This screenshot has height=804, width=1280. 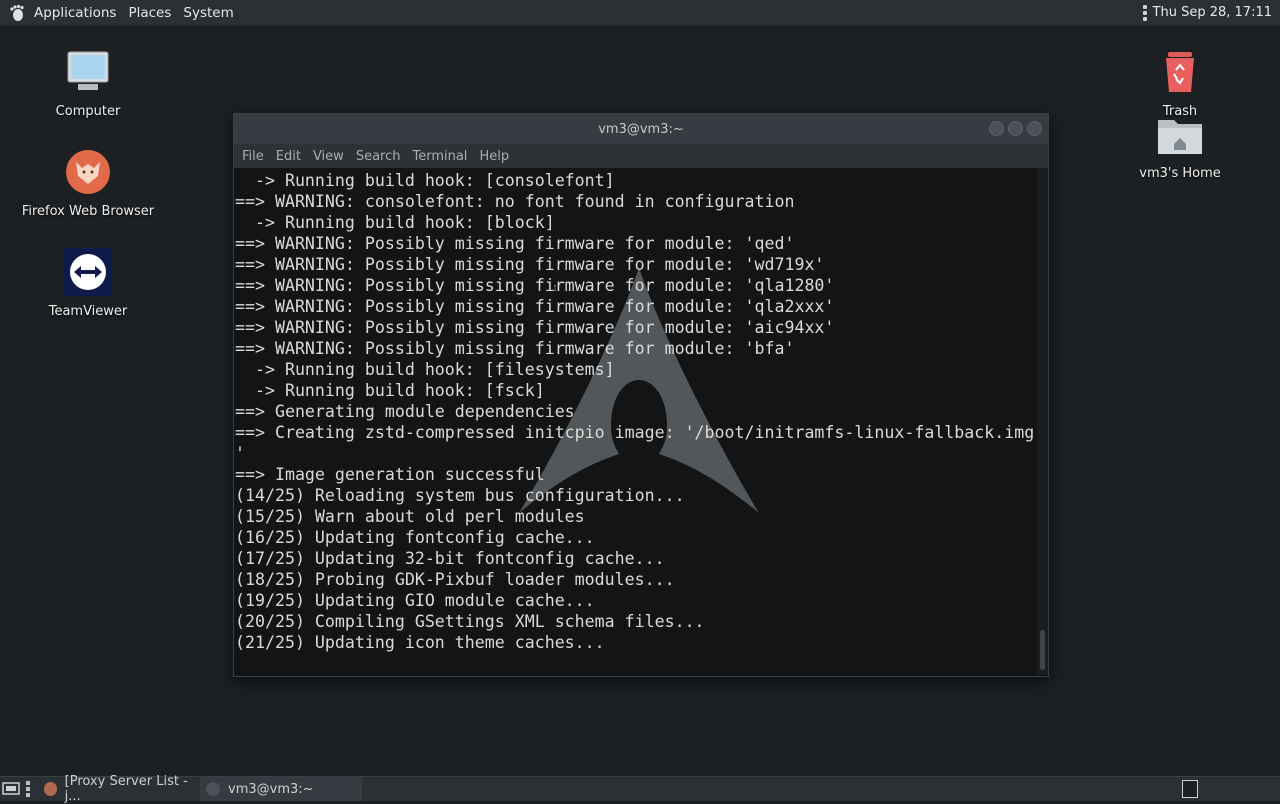 I want to click on workspace-switcher, so click(x=1190, y=789).